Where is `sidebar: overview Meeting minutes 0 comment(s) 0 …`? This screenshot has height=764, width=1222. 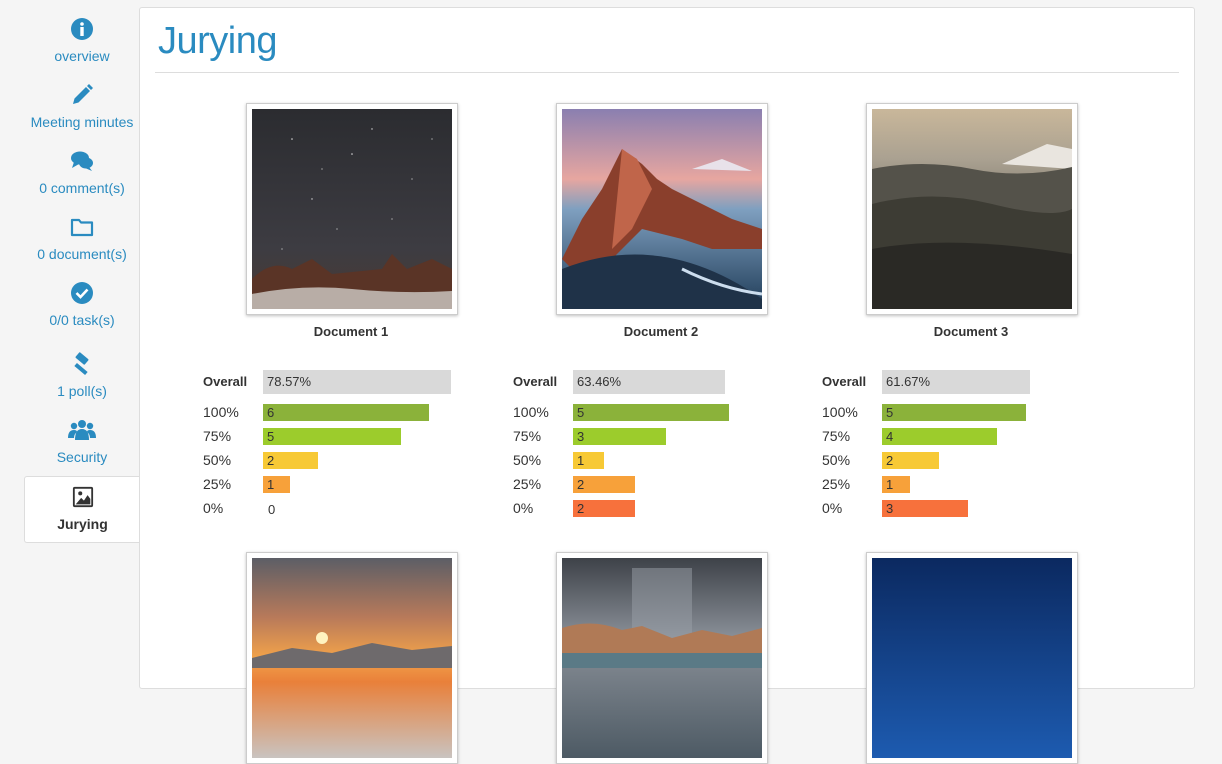 sidebar: overview Meeting minutes 0 comment(s) 0 … is located at coordinates (70, 336).